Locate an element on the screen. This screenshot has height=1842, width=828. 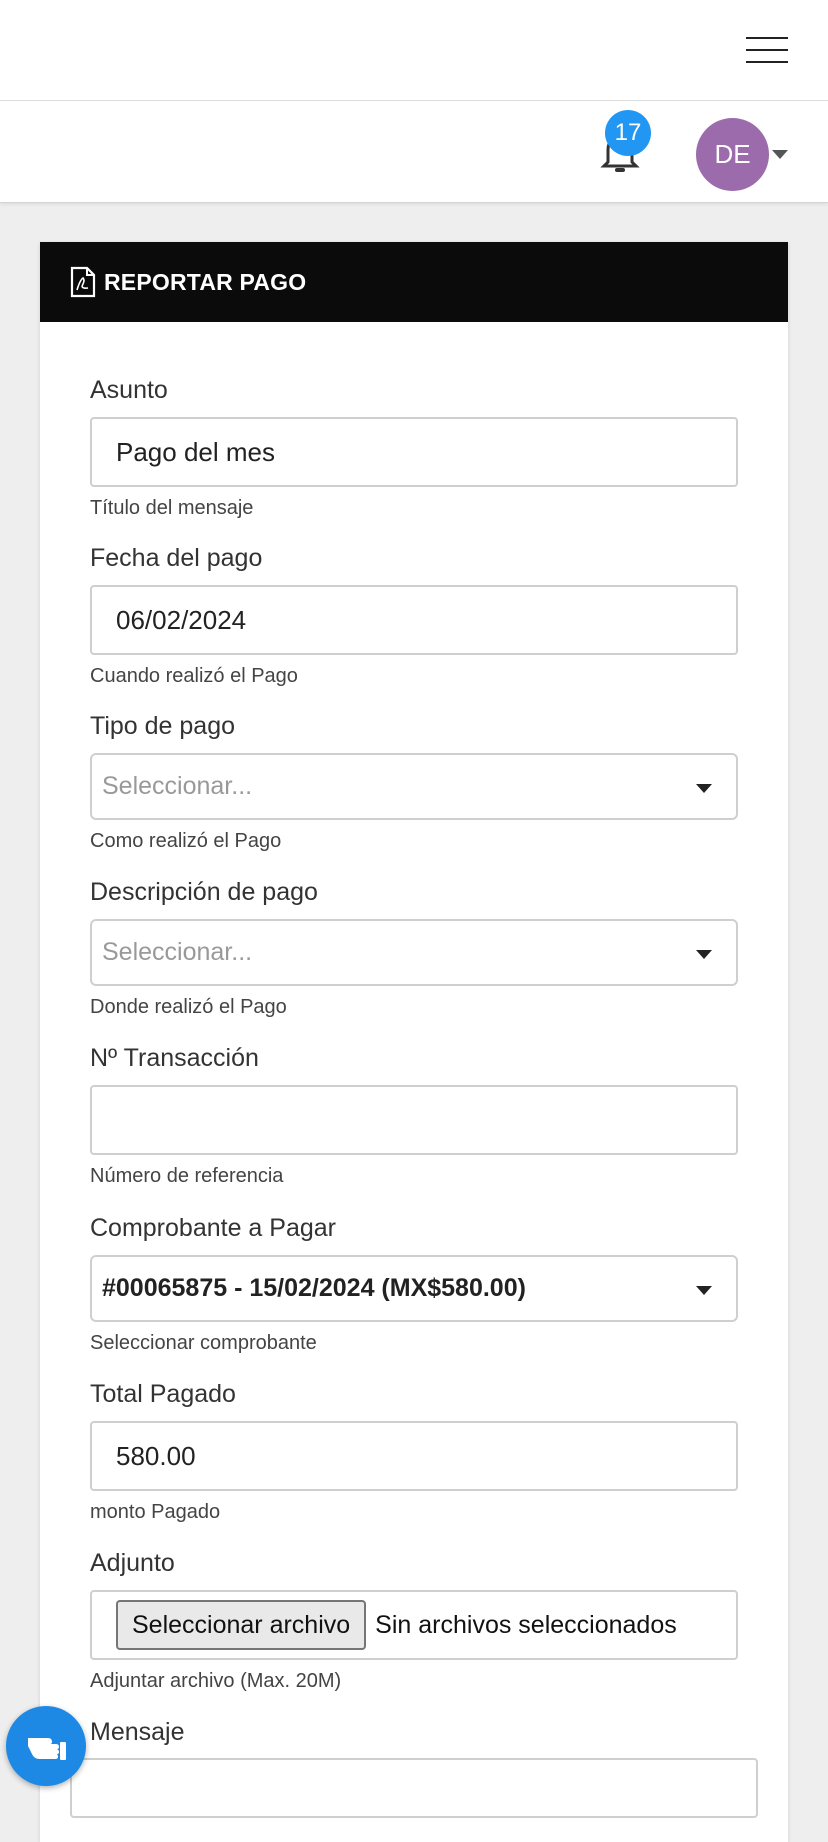
comprobante-select-value: #00065875 - 15/02/2024 (MX$580.00) is located at coordinates (314, 1288).